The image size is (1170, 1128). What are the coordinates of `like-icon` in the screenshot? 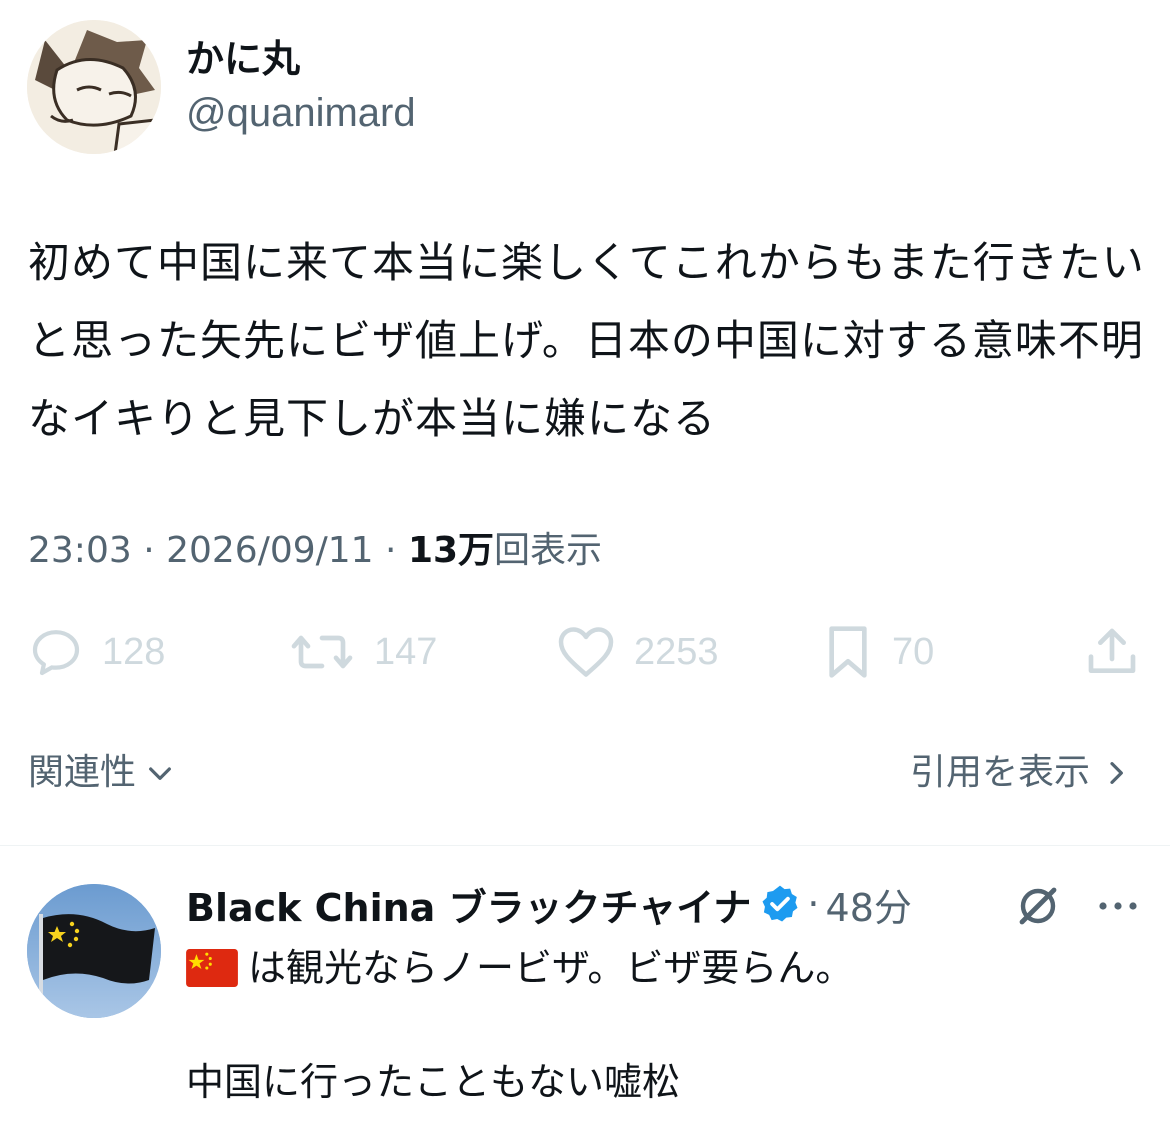 It's located at (586, 652).